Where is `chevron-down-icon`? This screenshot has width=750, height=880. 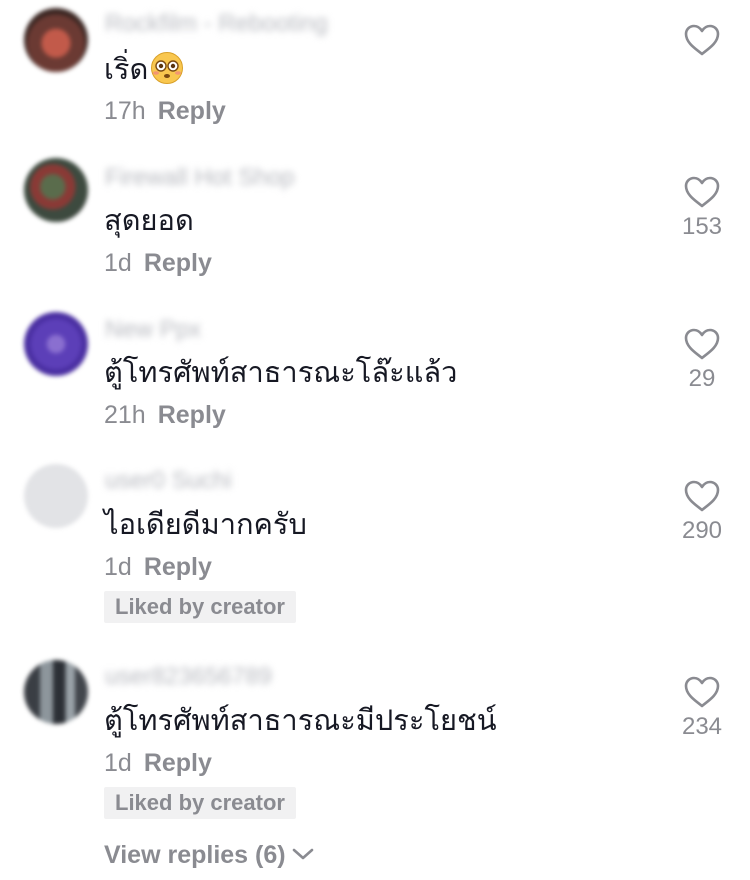
chevron-down-icon is located at coordinates (302, 854).